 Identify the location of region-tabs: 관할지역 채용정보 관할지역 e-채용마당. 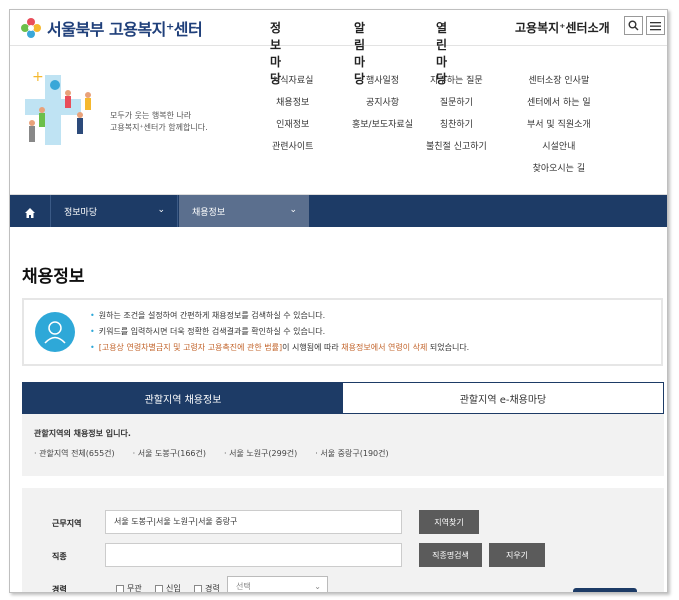
(343, 398).